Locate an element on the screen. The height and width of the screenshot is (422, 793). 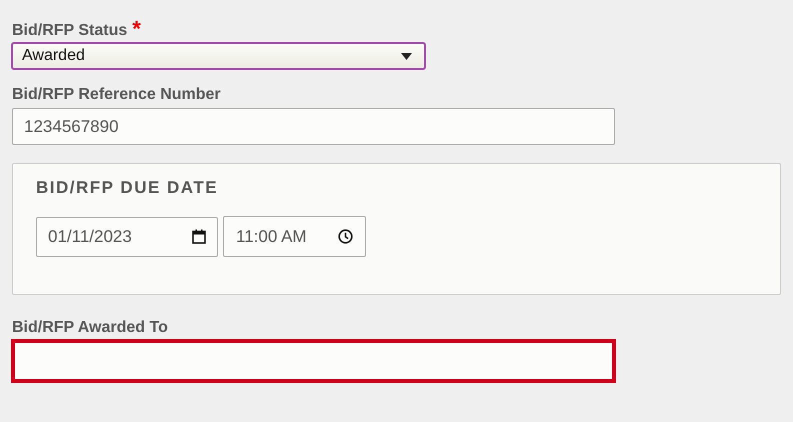
calendar-icon is located at coordinates (199, 236).